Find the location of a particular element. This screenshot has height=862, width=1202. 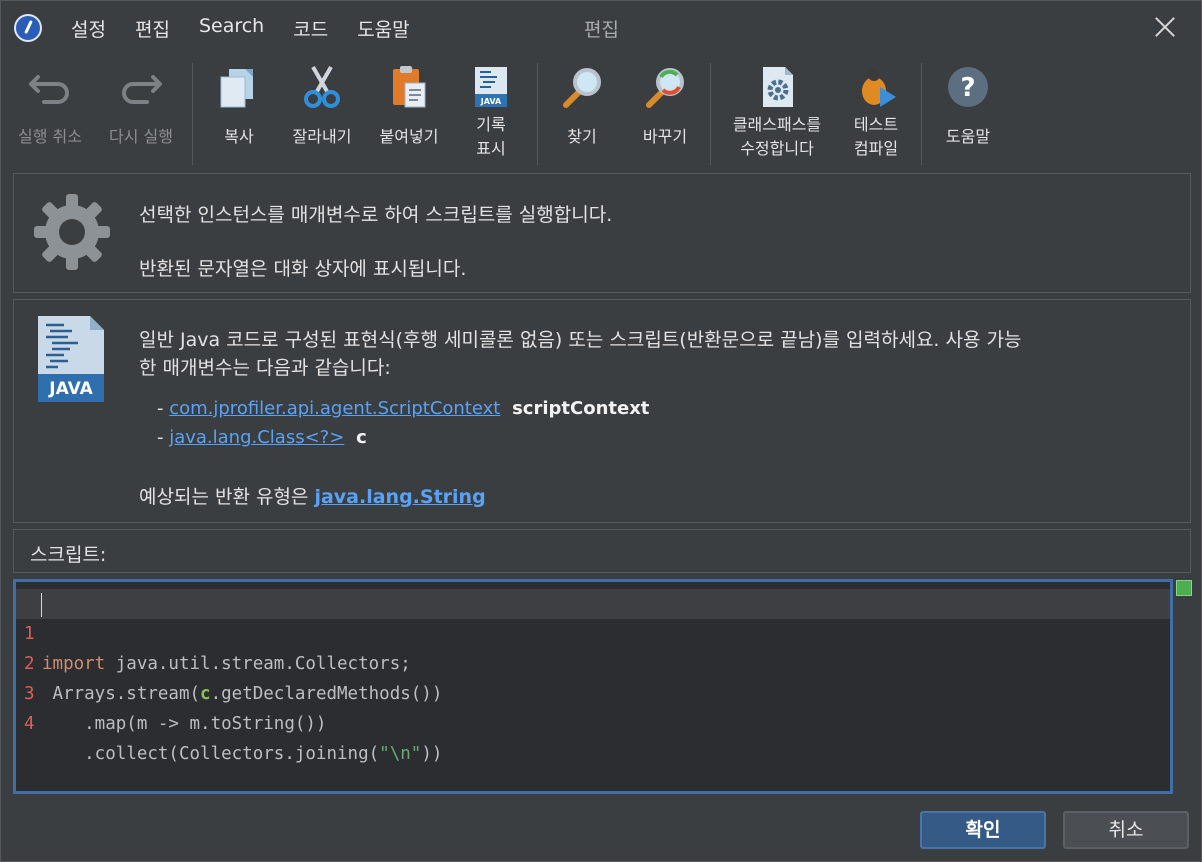

menu-edit: 편집 is located at coordinates (152, 28).